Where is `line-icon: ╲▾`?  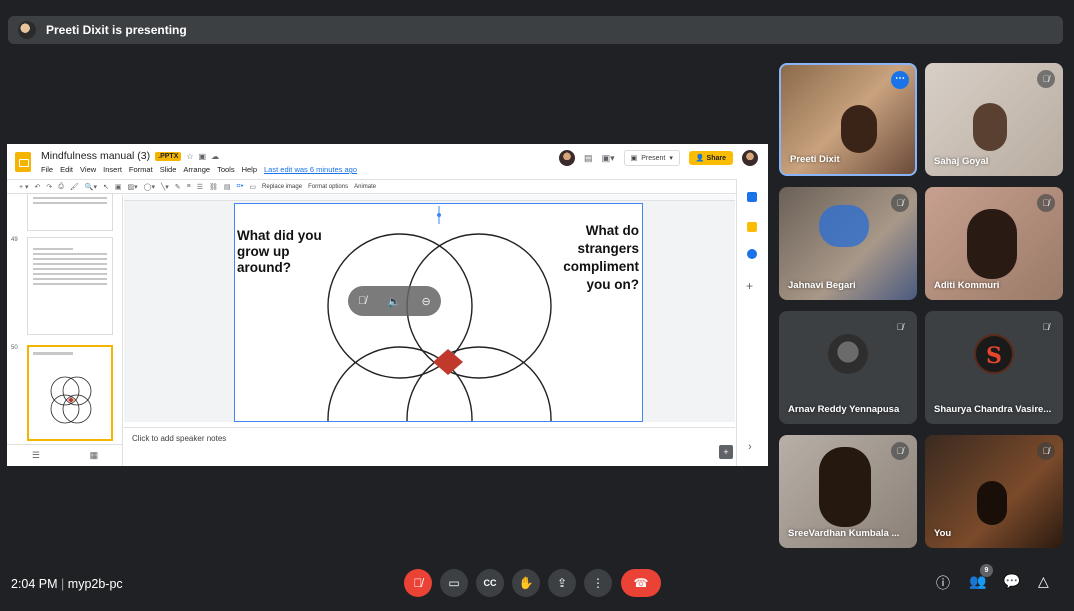
line-icon: ╲▾ is located at coordinates (165, 187).